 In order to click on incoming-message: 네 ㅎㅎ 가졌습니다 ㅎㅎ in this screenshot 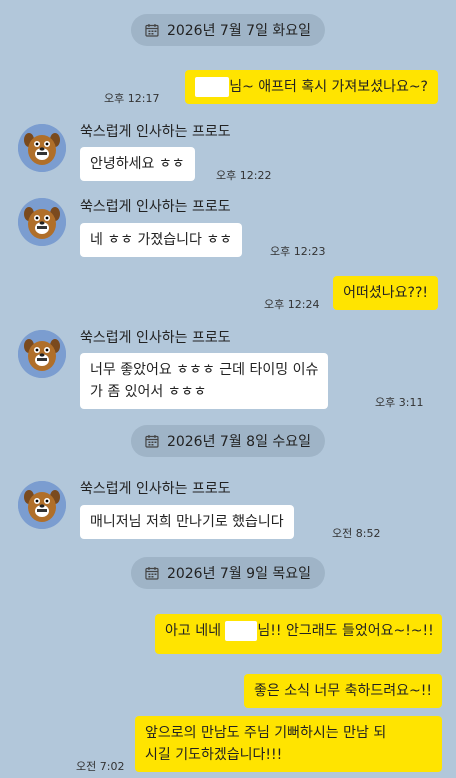, I will do `click(161, 240)`.